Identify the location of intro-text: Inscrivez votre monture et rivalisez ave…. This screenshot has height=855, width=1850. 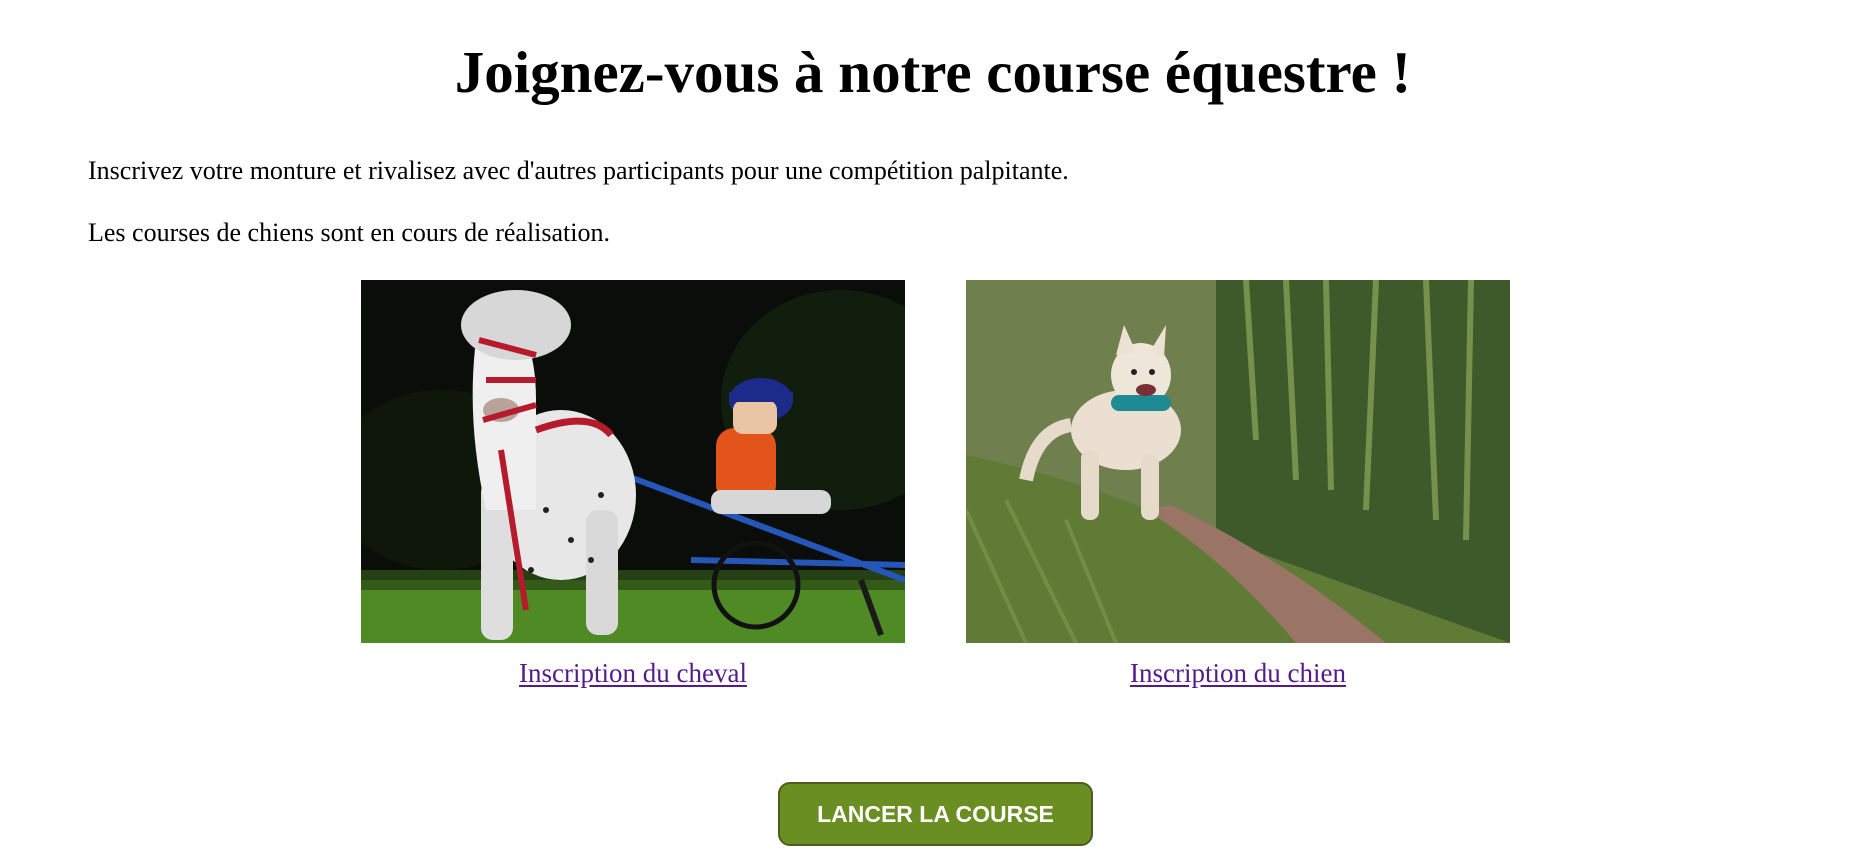
(578, 170).